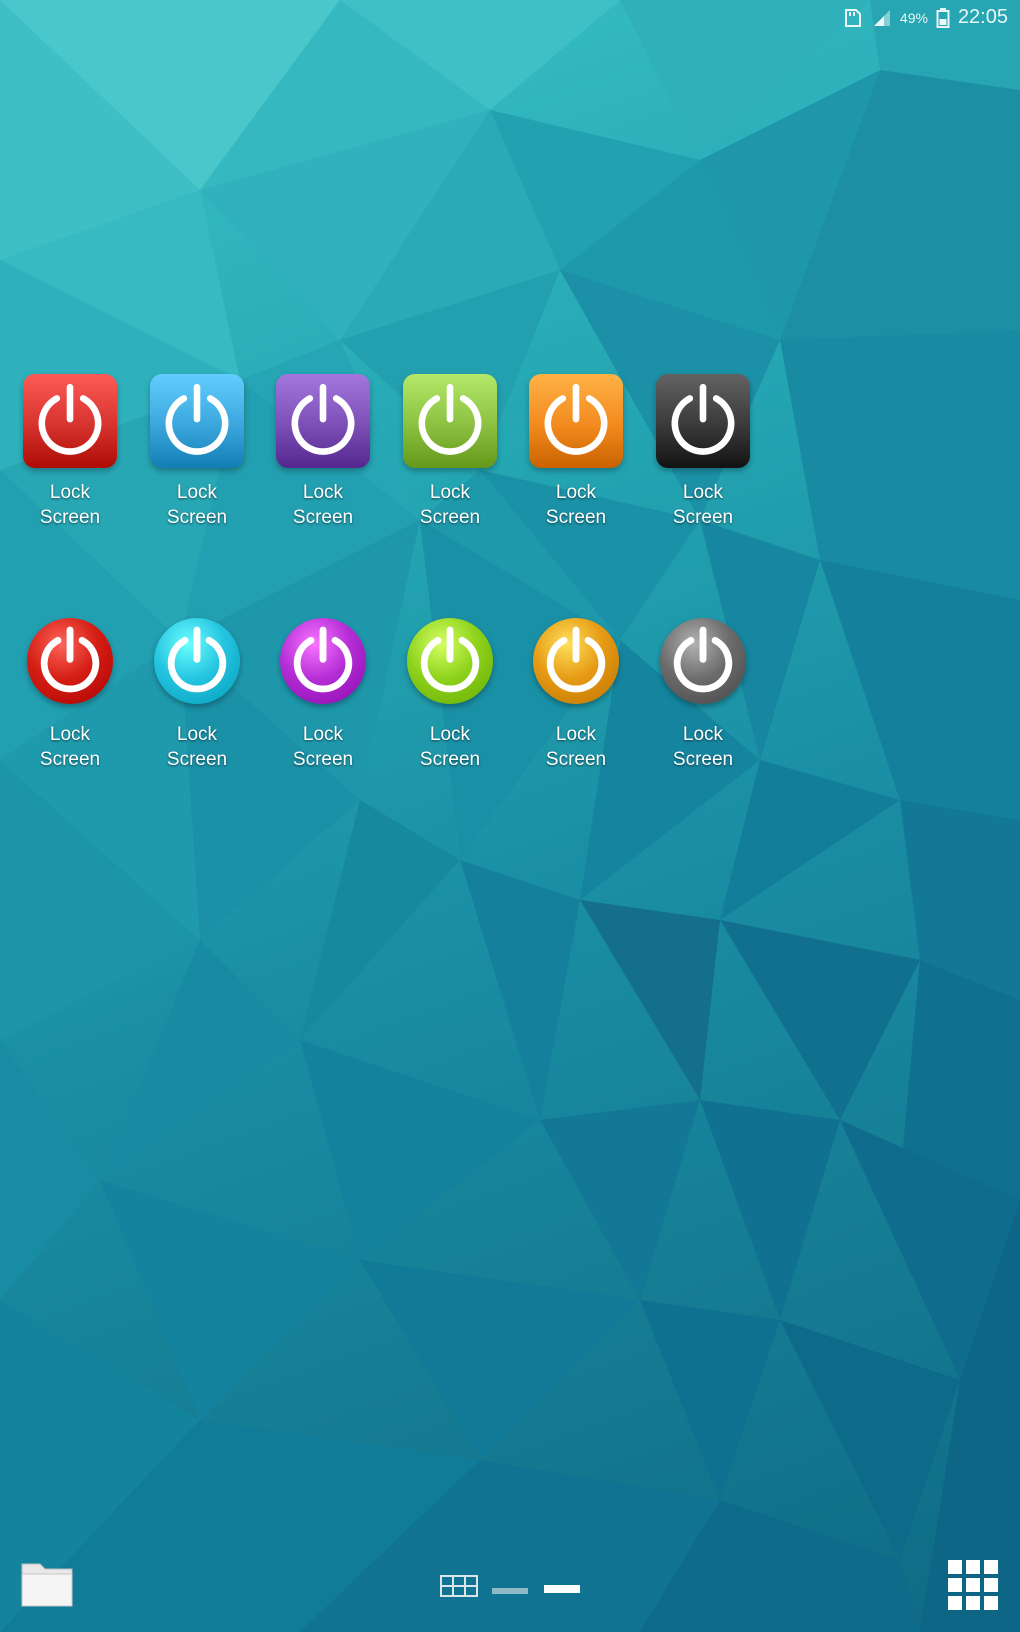 This screenshot has width=1020, height=1632. I want to click on clock: 22:05, so click(982, 17).